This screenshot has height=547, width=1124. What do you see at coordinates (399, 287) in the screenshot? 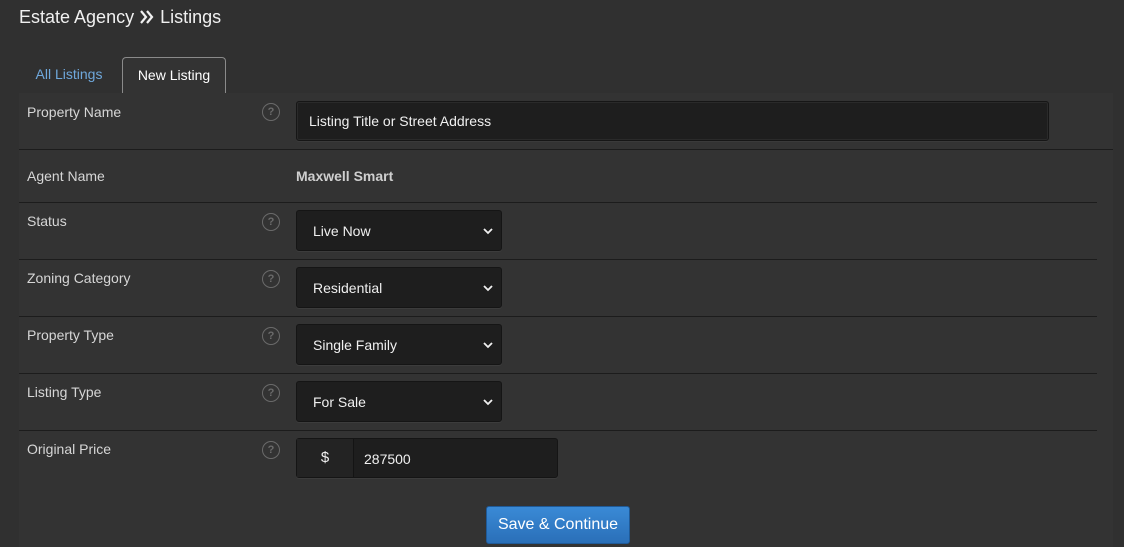
I see `zoning-category-select: Residential` at bounding box center [399, 287].